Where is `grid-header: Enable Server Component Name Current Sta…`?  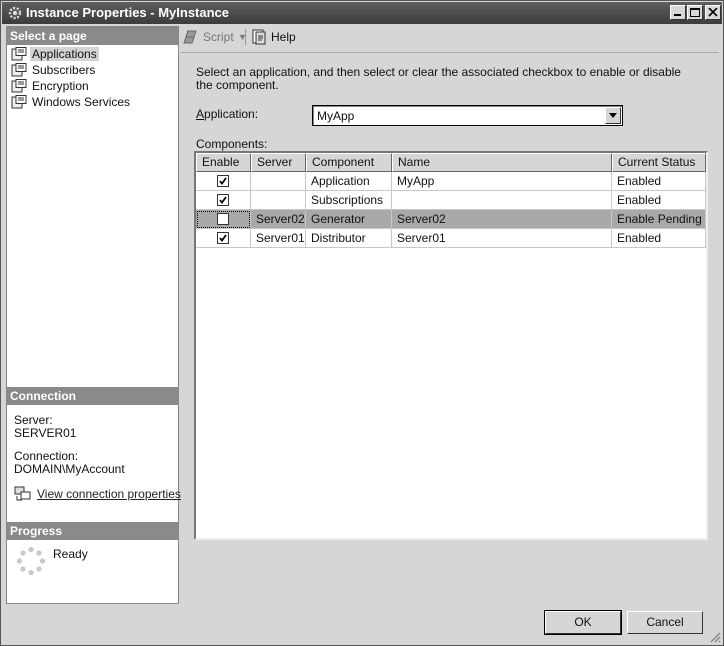 grid-header: Enable Server Component Name Current Sta… is located at coordinates (451, 162).